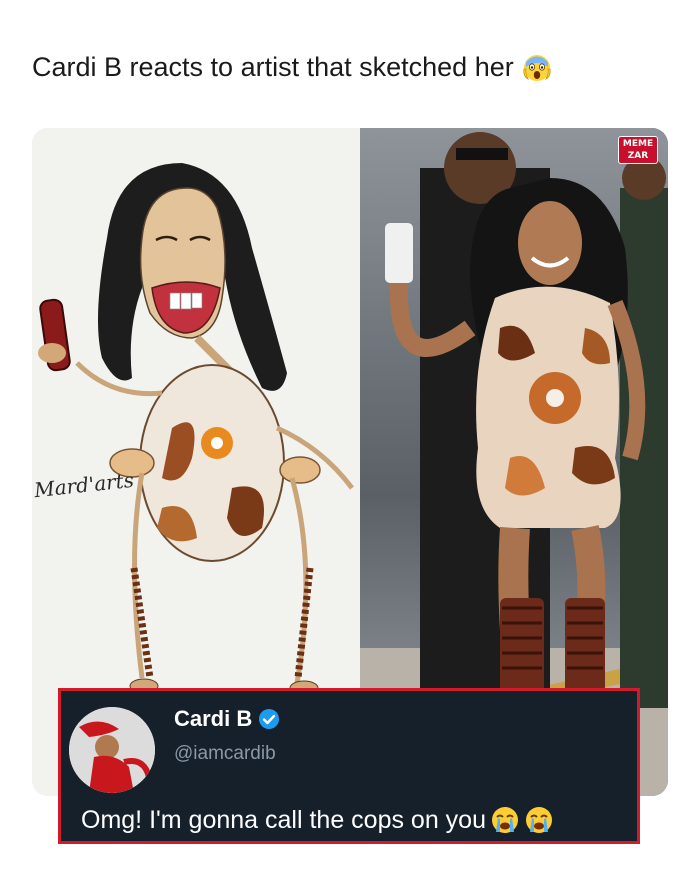  What do you see at coordinates (537, 68) in the screenshot?
I see `screaming-face-icon` at bounding box center [537, 68].